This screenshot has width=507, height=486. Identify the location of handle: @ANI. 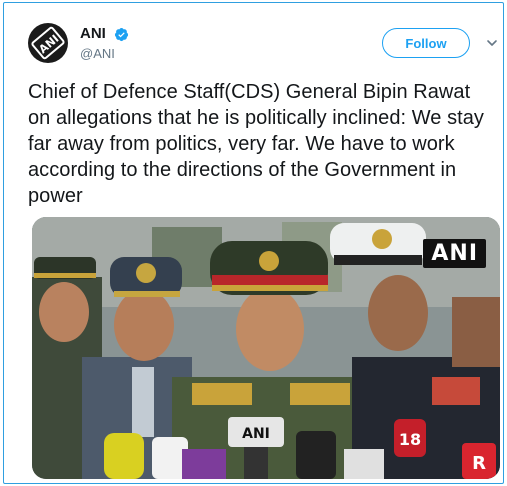
(104, 54).